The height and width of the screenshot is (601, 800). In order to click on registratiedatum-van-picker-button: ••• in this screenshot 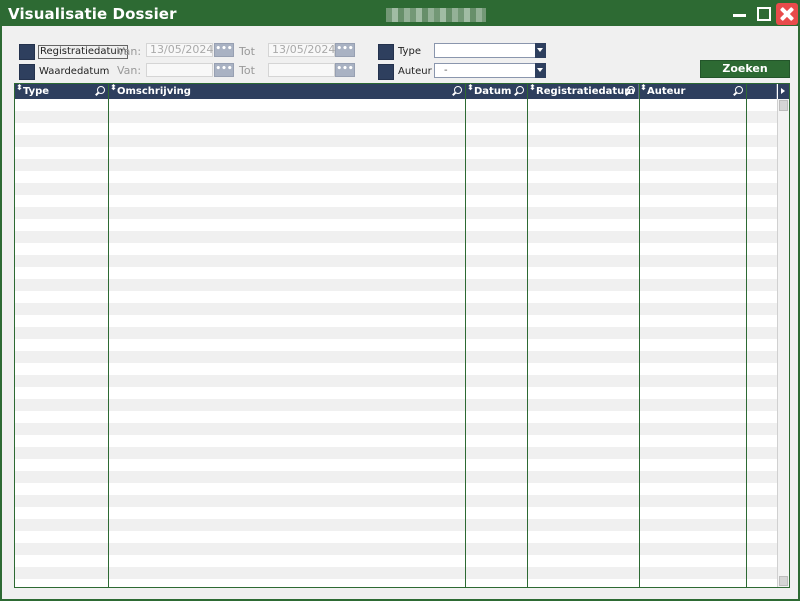, I will do `click(224, 50)`.